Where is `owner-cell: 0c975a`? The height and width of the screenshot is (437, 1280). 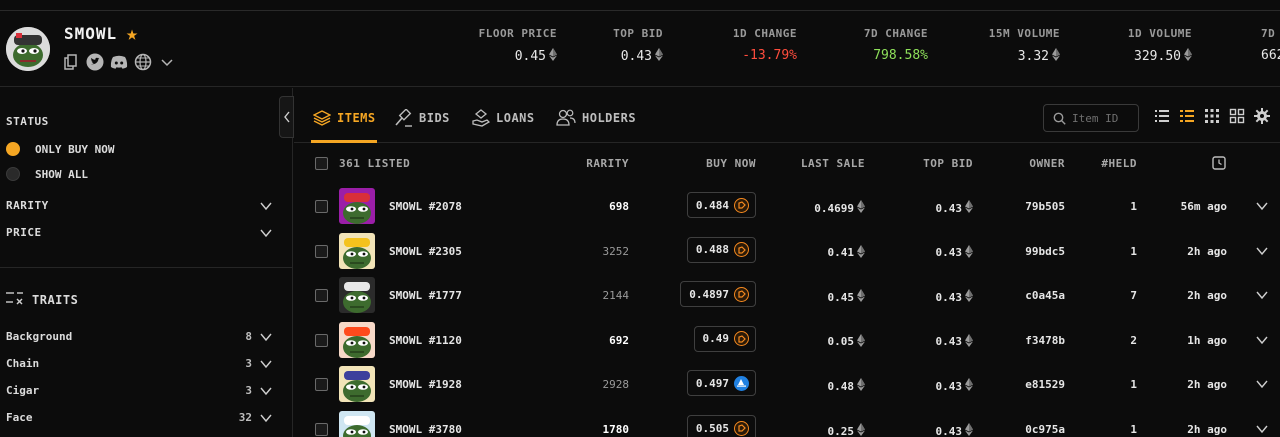
owner-cell: 0c975a is located at coordinates (1045, 429).